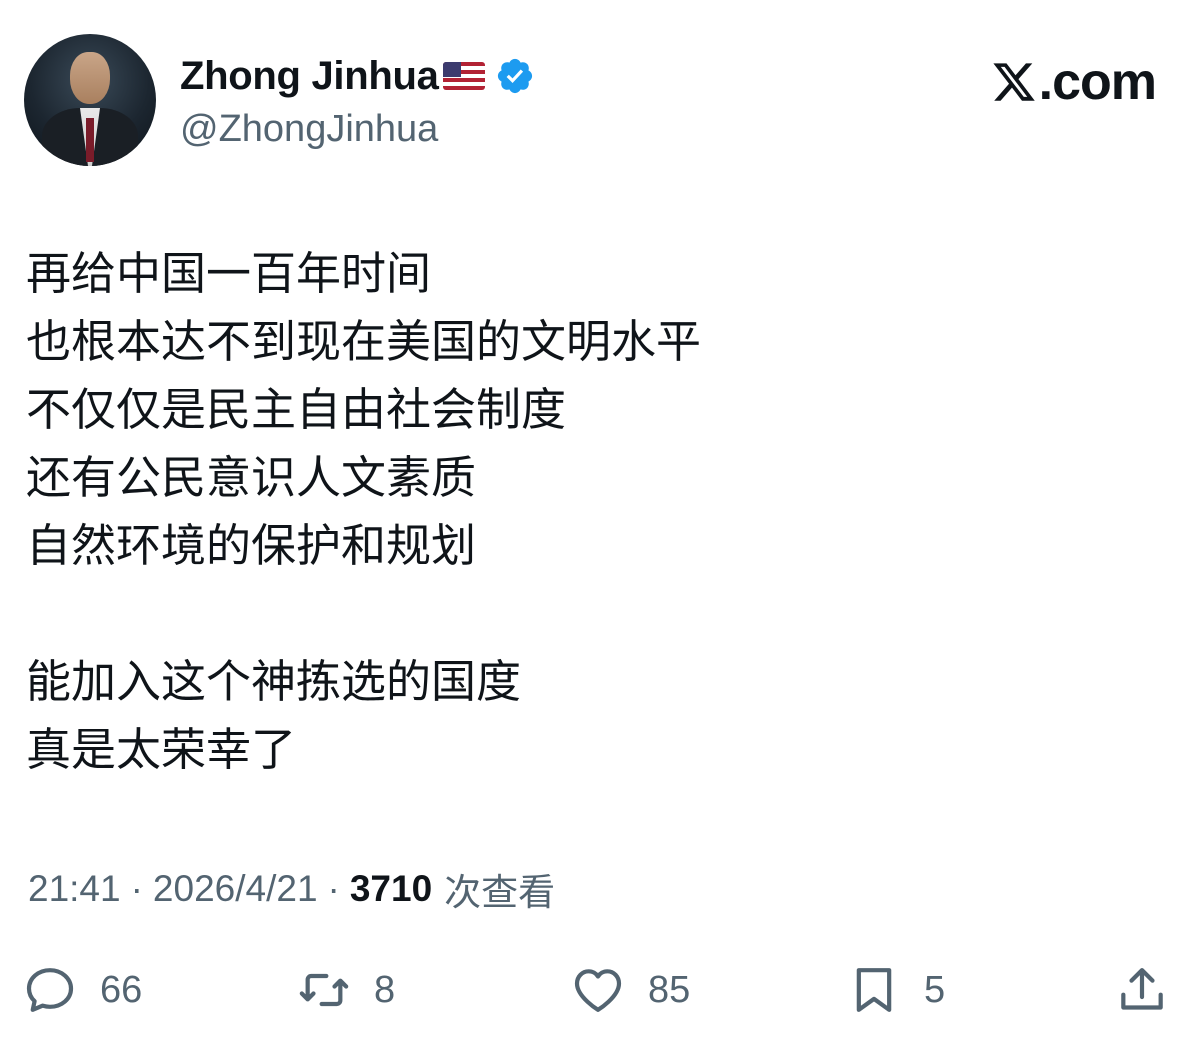 Image resolution: width=1200 pixels, height=1048 pixels. Describe the element at coordinates (324, 990) in the screenshot. I see `repost-icon` at that location.